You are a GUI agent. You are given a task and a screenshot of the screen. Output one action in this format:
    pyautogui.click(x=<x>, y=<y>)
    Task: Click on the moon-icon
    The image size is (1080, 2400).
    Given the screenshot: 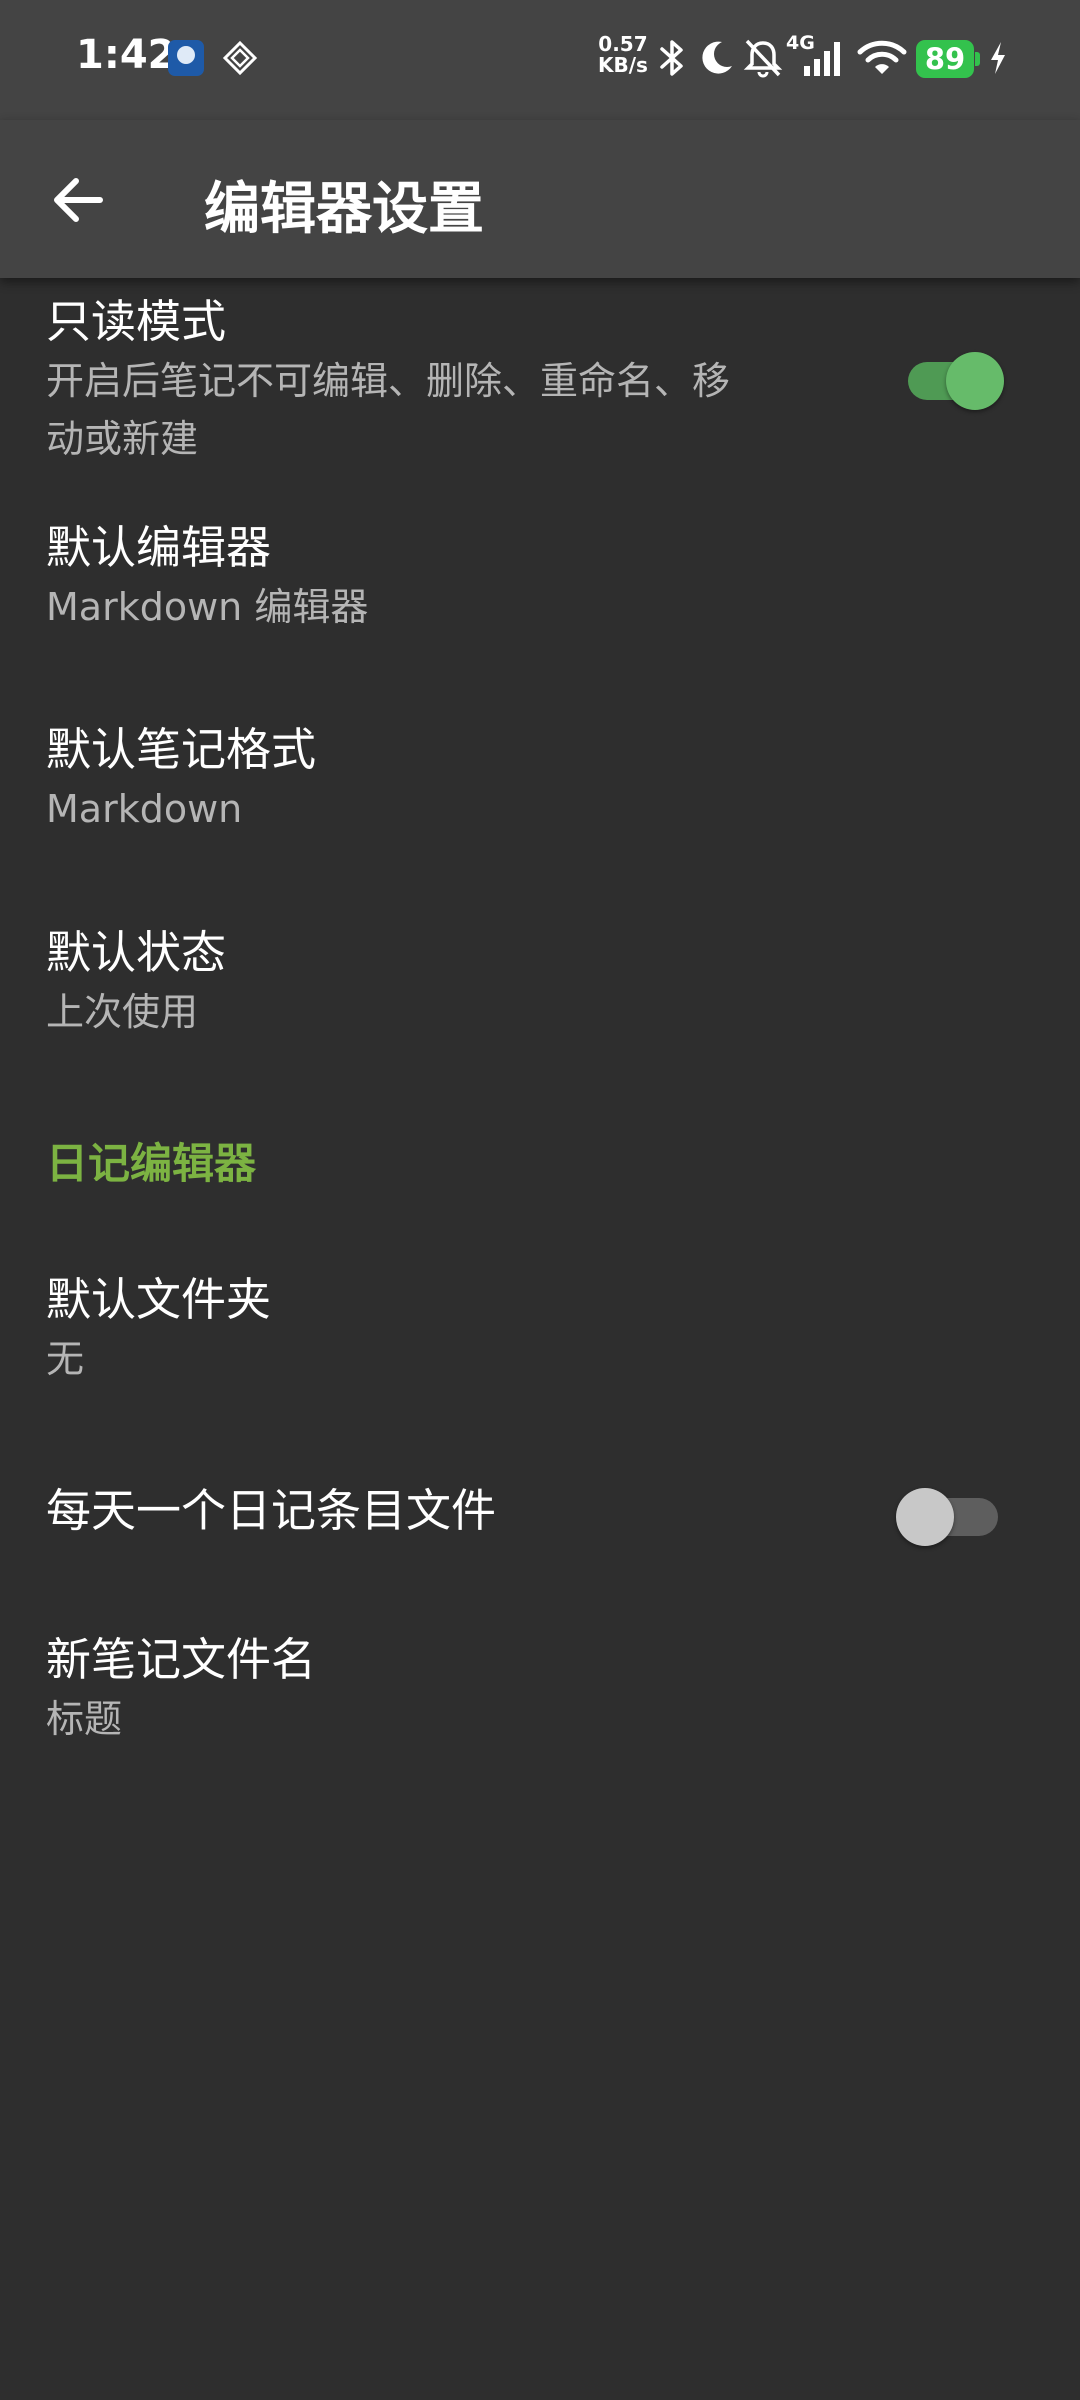 What is the action you would take?
    pyautogui.click(x=717, y=57)
    